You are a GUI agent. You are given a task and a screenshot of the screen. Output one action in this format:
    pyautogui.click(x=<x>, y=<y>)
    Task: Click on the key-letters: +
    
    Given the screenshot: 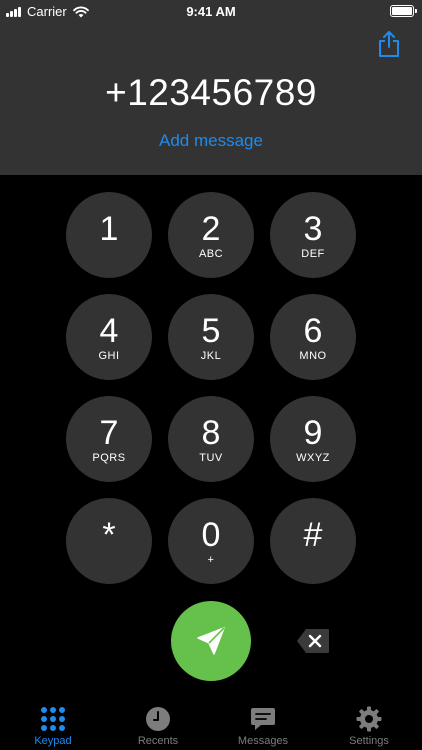 What is the action you would take?
    pyautogui.click(x=211, y=559)
    